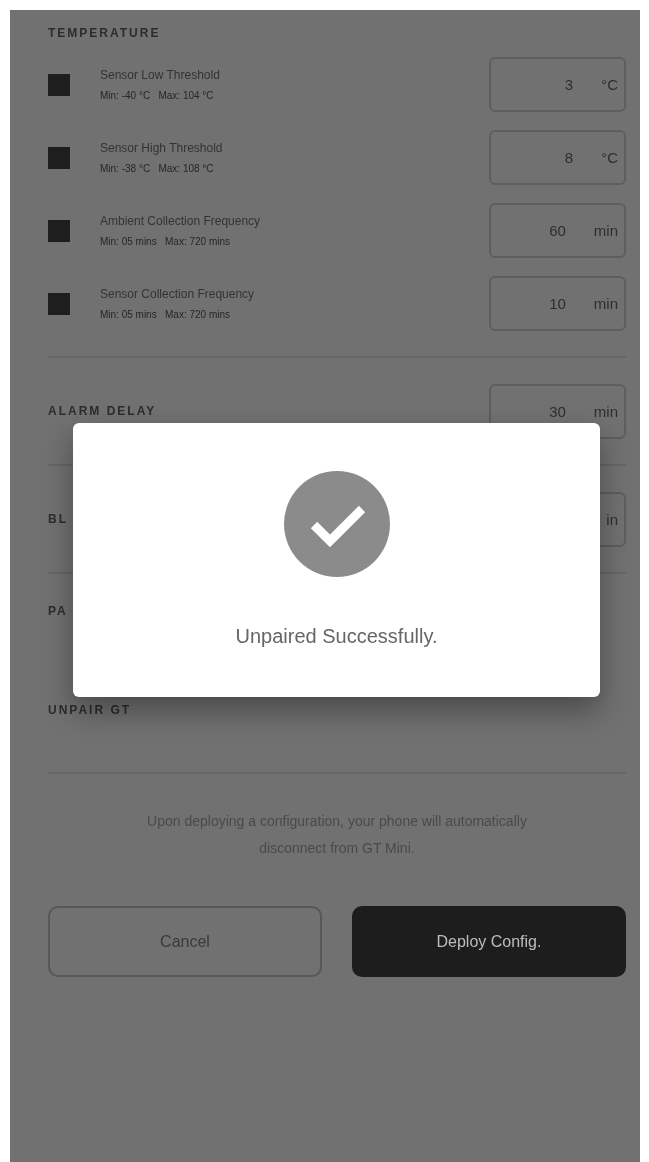 This screenshot has height=1162, width=649. Describe the element at coordinates (557, 303) in the screenshot. I see `number-field: 10 min` at that location.